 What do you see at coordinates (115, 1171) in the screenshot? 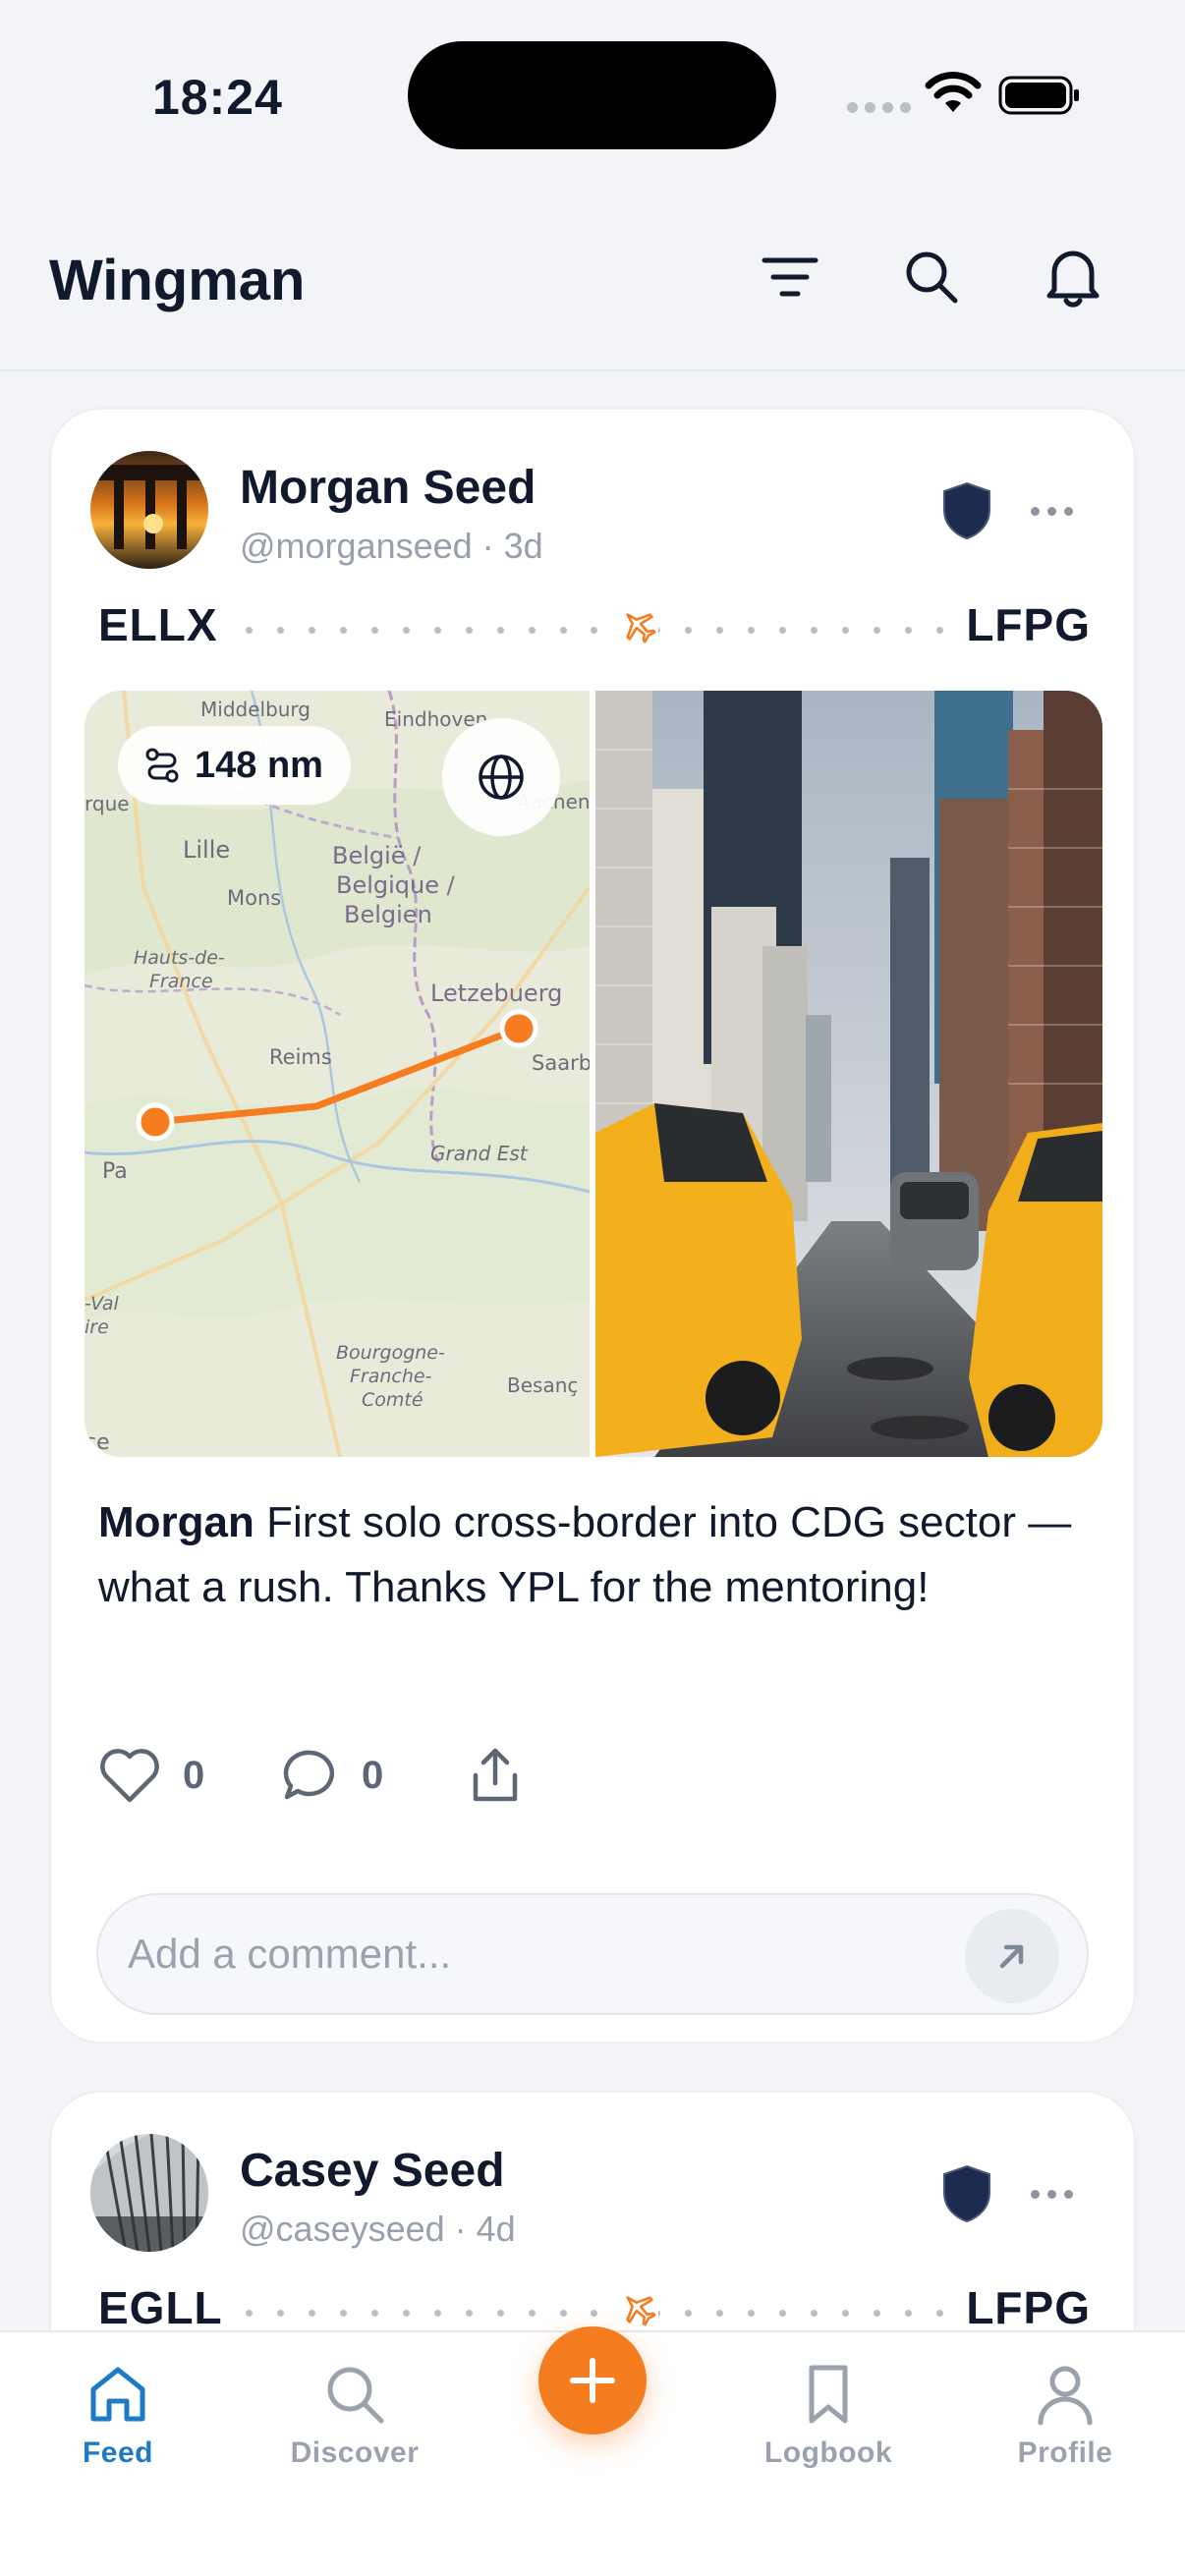
I see `map-label: Pa` at bounding box center [115, 1171].